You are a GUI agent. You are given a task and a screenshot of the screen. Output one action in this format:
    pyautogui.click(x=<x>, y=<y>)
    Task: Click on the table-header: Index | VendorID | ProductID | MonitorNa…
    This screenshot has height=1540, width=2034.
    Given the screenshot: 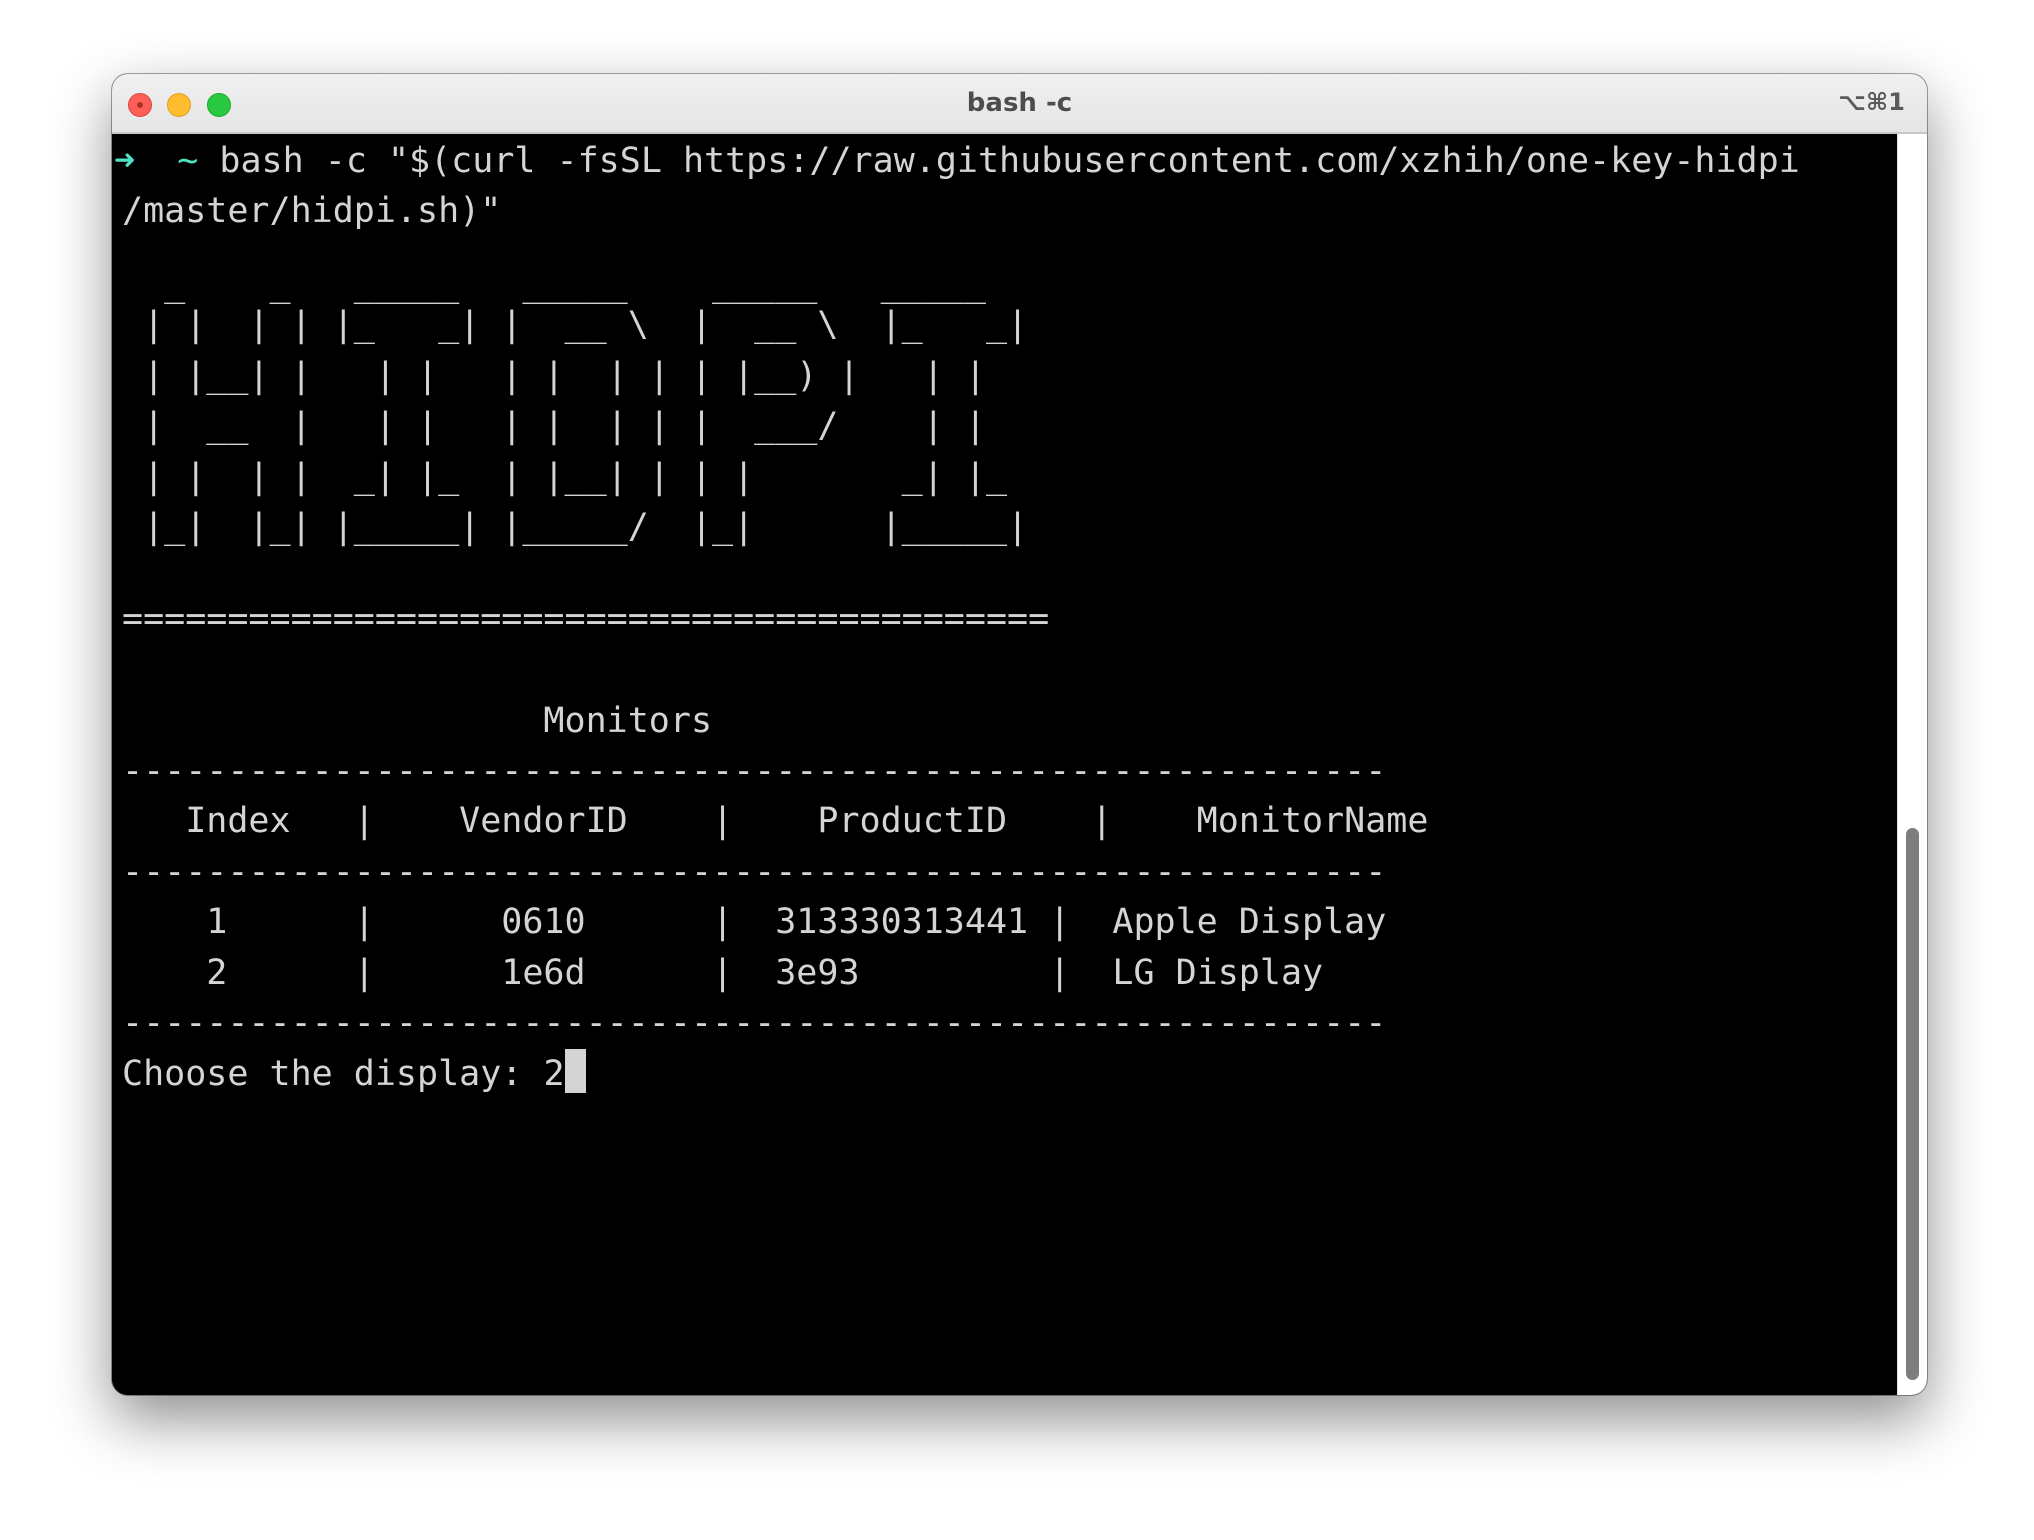 What is the action you would take?
    pyautogui.click(x=775, y=821)
    